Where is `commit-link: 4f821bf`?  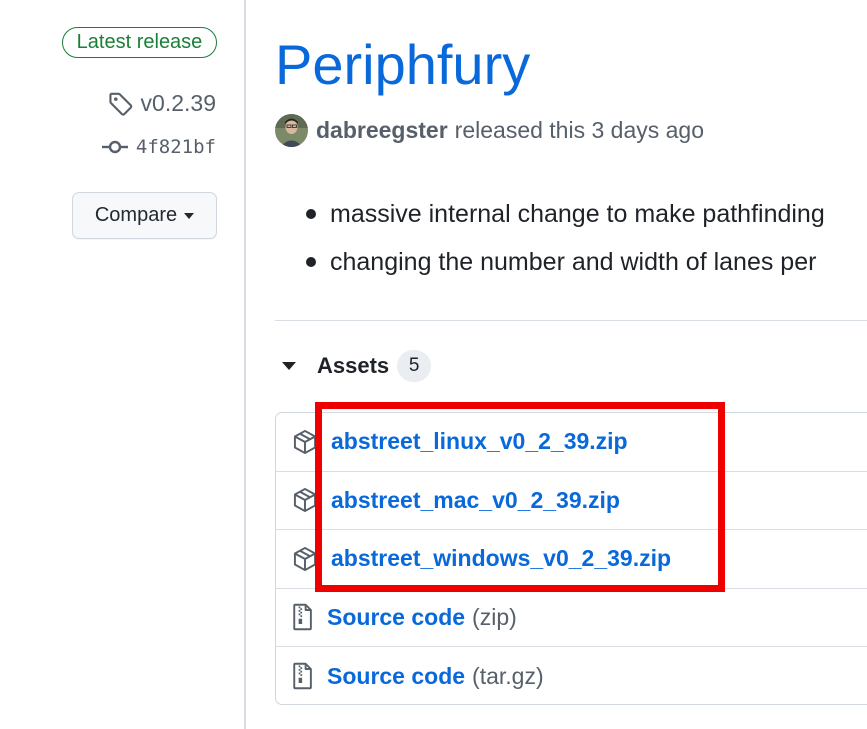
commit-link: 4f821bf is located at coordinates (158, 147).